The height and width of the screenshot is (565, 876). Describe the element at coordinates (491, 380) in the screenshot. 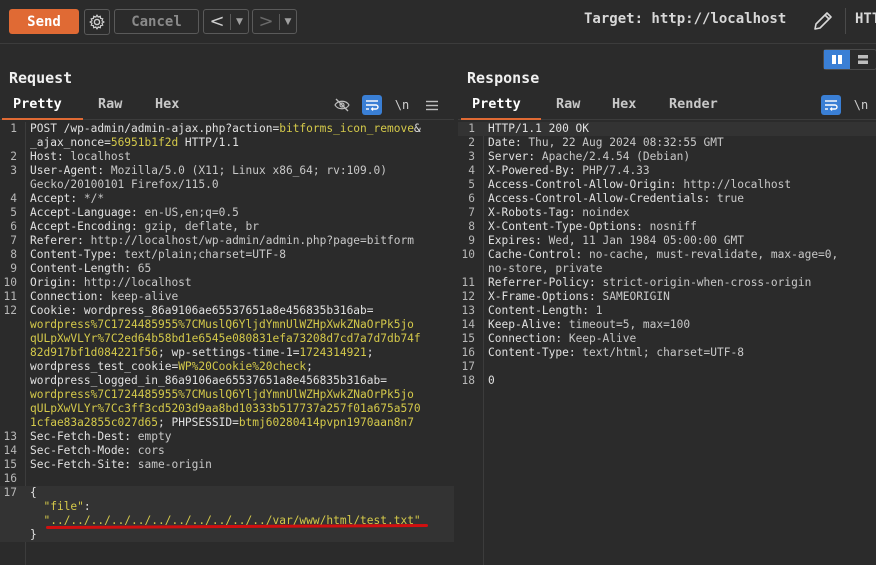

I see `code-token: 0` at that location.